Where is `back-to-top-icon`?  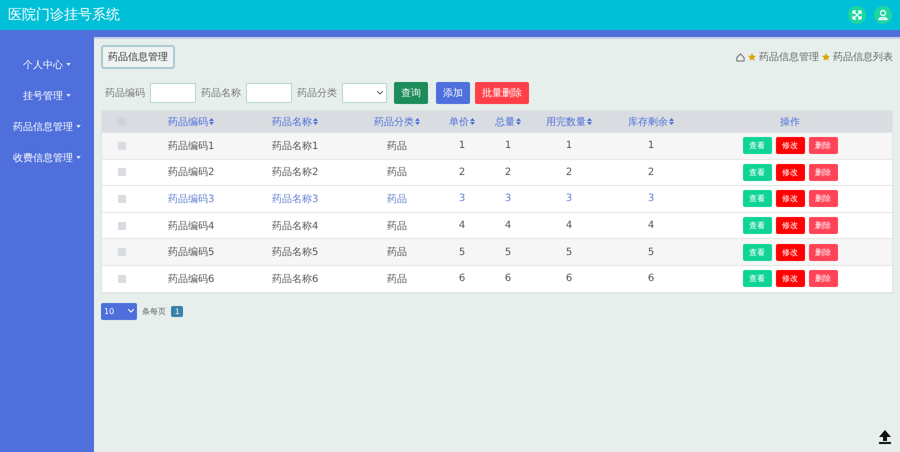
back-to-top-icon is located at coordinates (885, 436).